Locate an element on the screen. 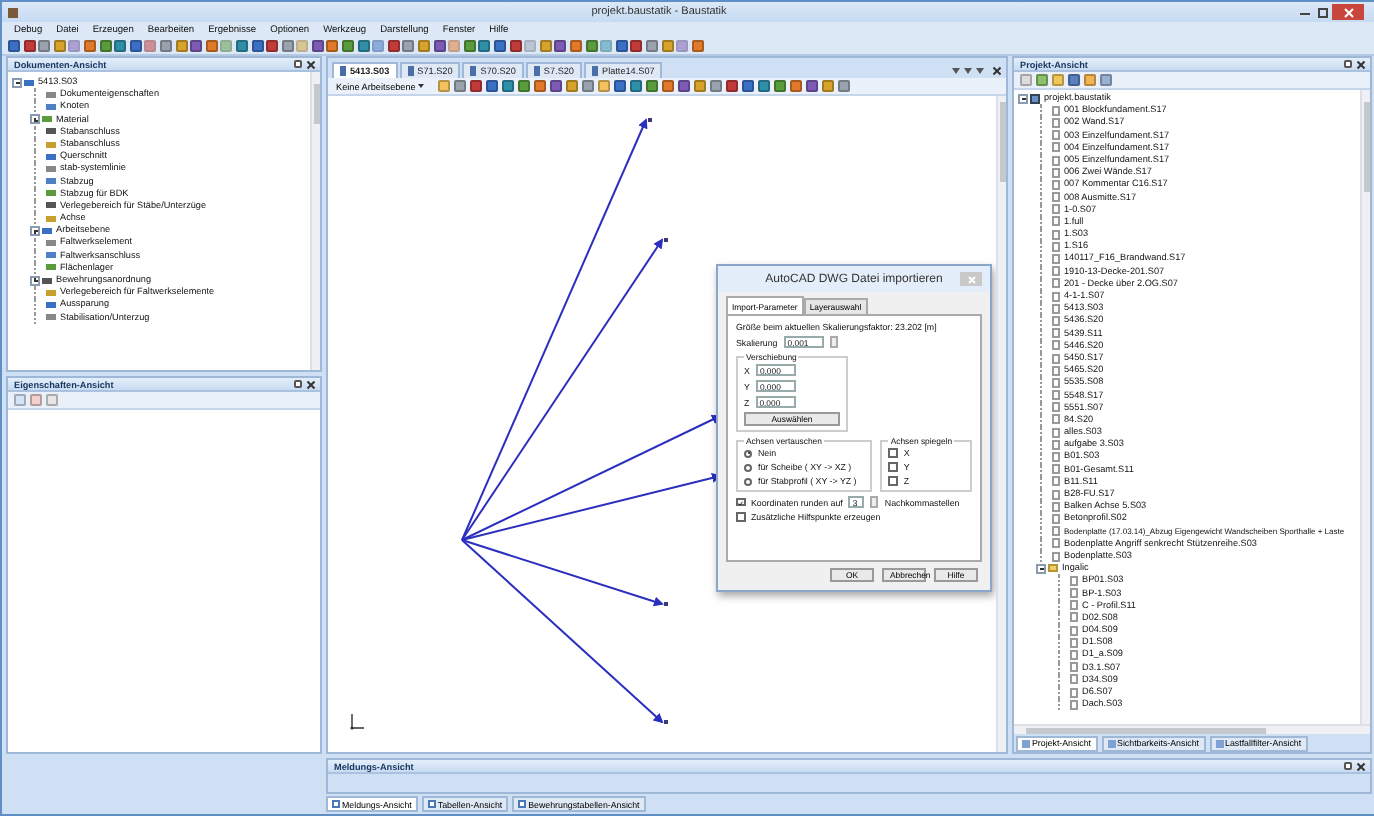  app-icon is located at coordinates (13, 12).